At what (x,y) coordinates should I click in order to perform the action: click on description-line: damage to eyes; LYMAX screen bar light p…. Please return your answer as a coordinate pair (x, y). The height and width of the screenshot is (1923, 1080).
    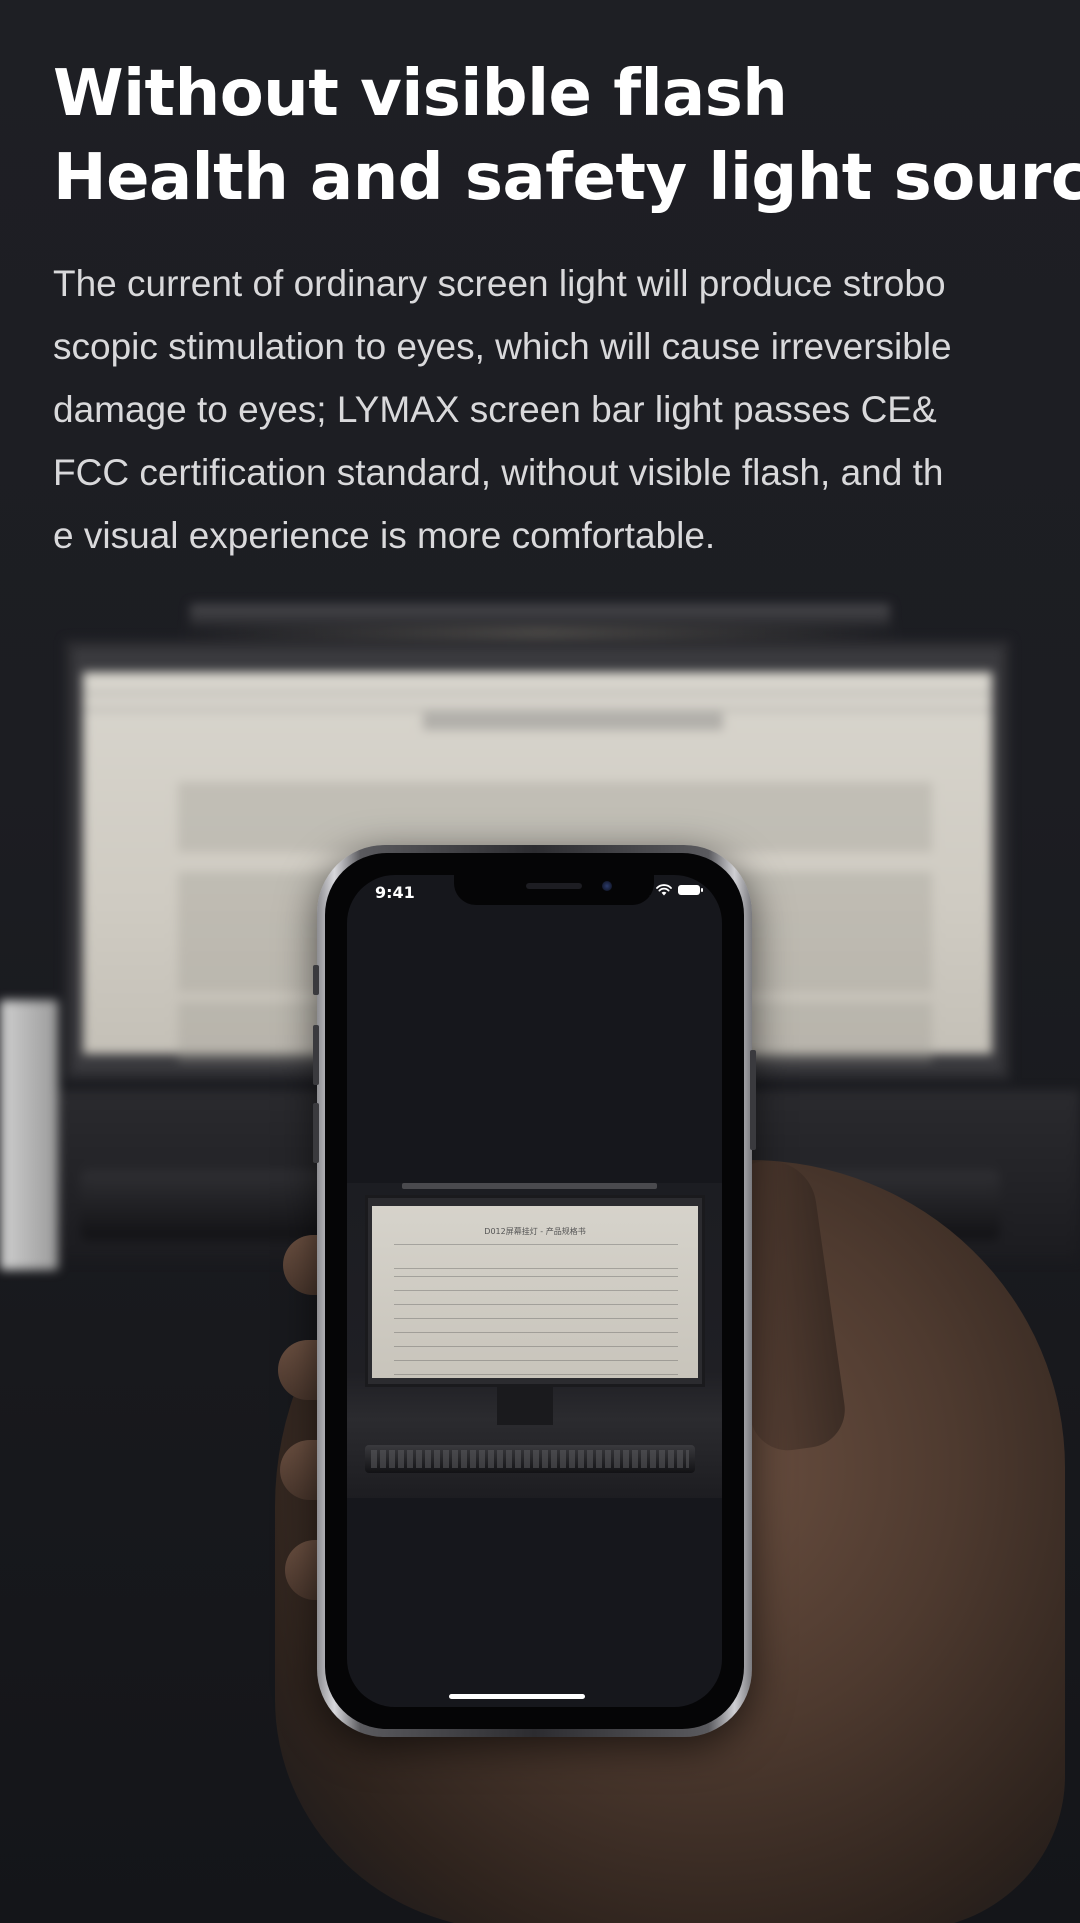
    Looking at the image, I should click on (495, 409).